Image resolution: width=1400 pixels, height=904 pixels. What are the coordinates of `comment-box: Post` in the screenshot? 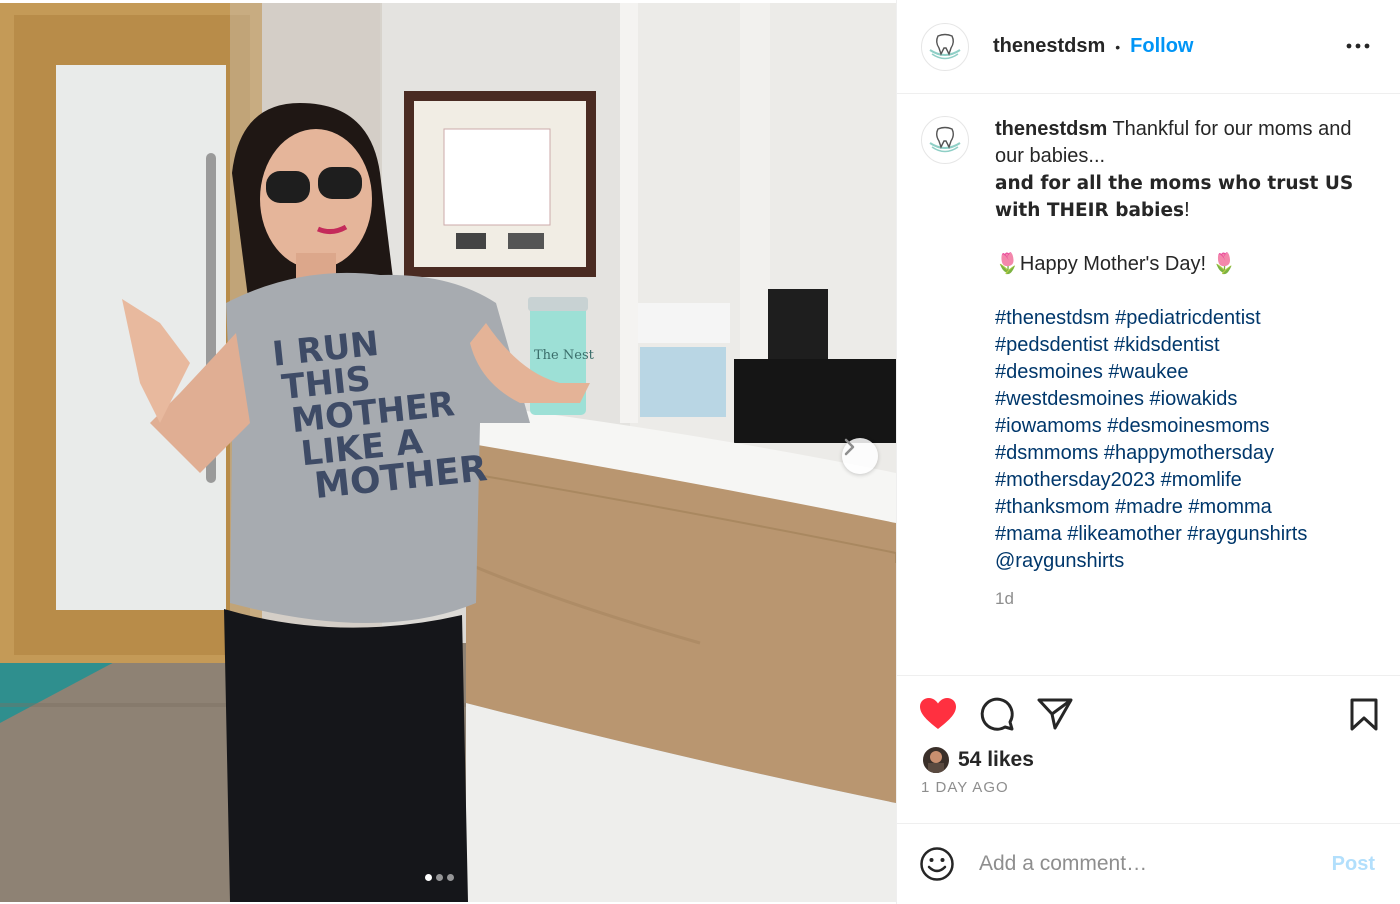 It's located at (1148, 863).